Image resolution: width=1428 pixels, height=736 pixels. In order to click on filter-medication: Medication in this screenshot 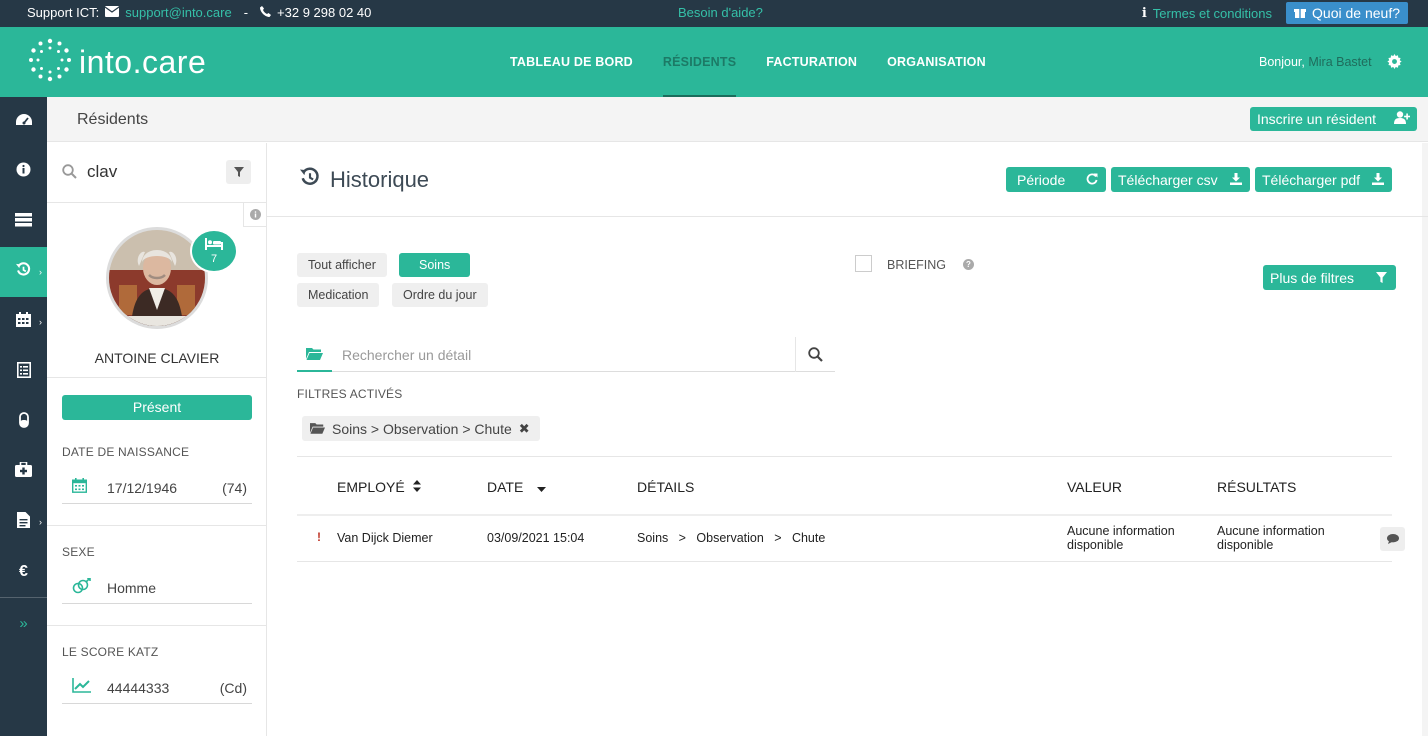, I will do `click(338, 295)`.